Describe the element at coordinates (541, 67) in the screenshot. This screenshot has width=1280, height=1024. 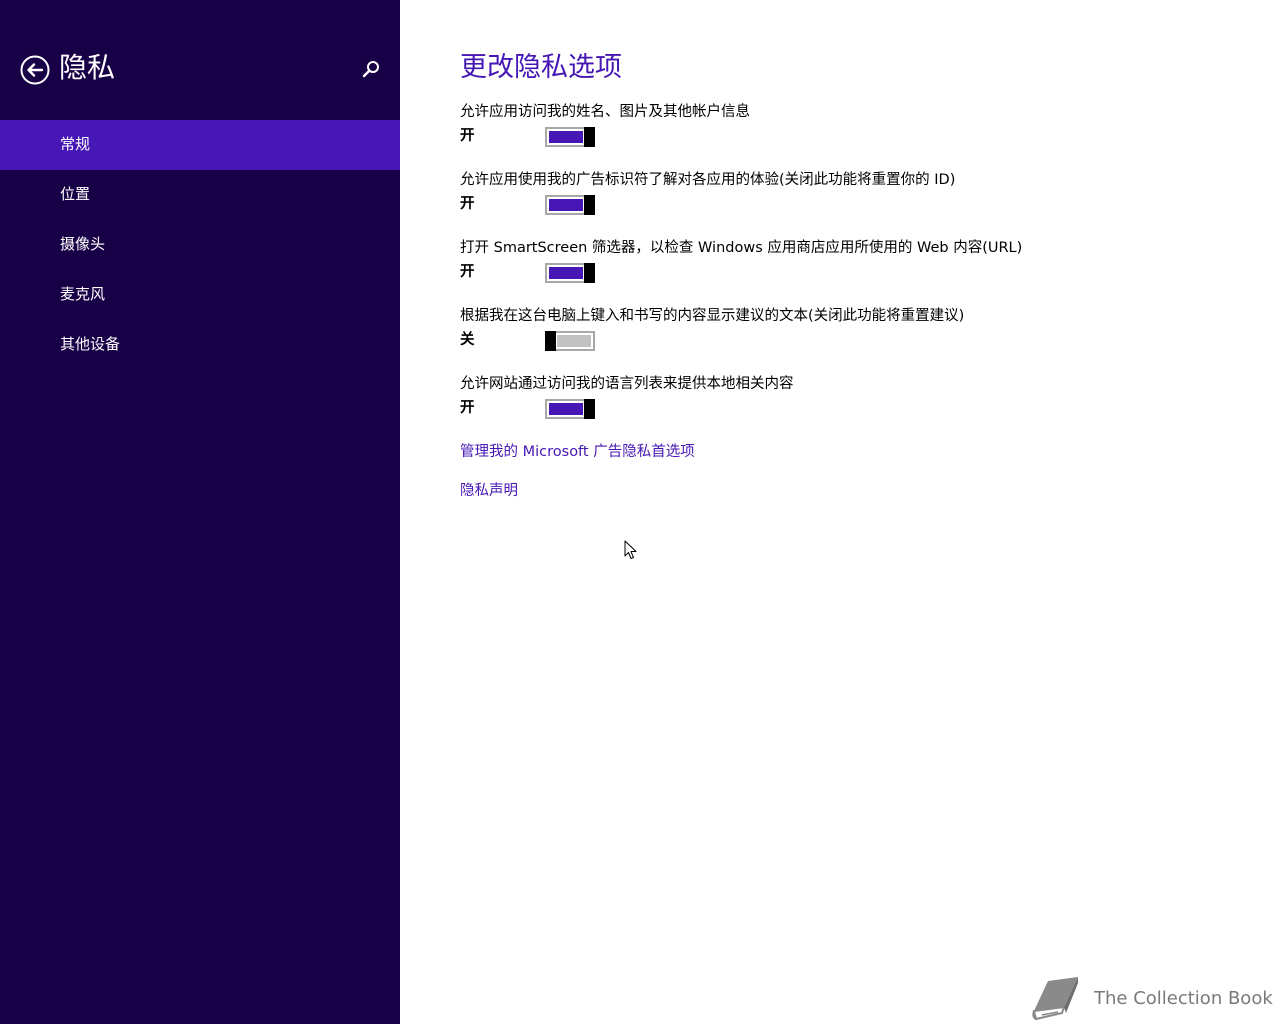
I see `page-title: 更改隐私选项` at that location.